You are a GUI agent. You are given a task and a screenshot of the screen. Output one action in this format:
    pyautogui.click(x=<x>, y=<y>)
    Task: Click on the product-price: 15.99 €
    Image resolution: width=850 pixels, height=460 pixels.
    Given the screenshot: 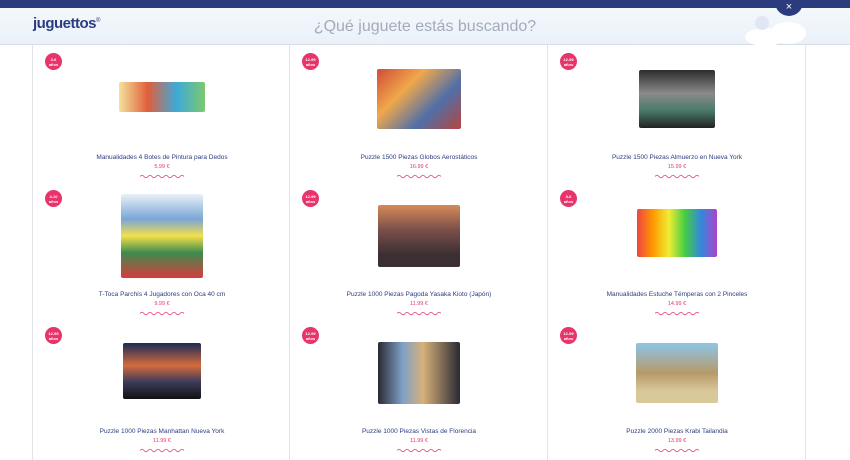 What is the action you would take?
    pyautogui.click(x=677, y=167)
    